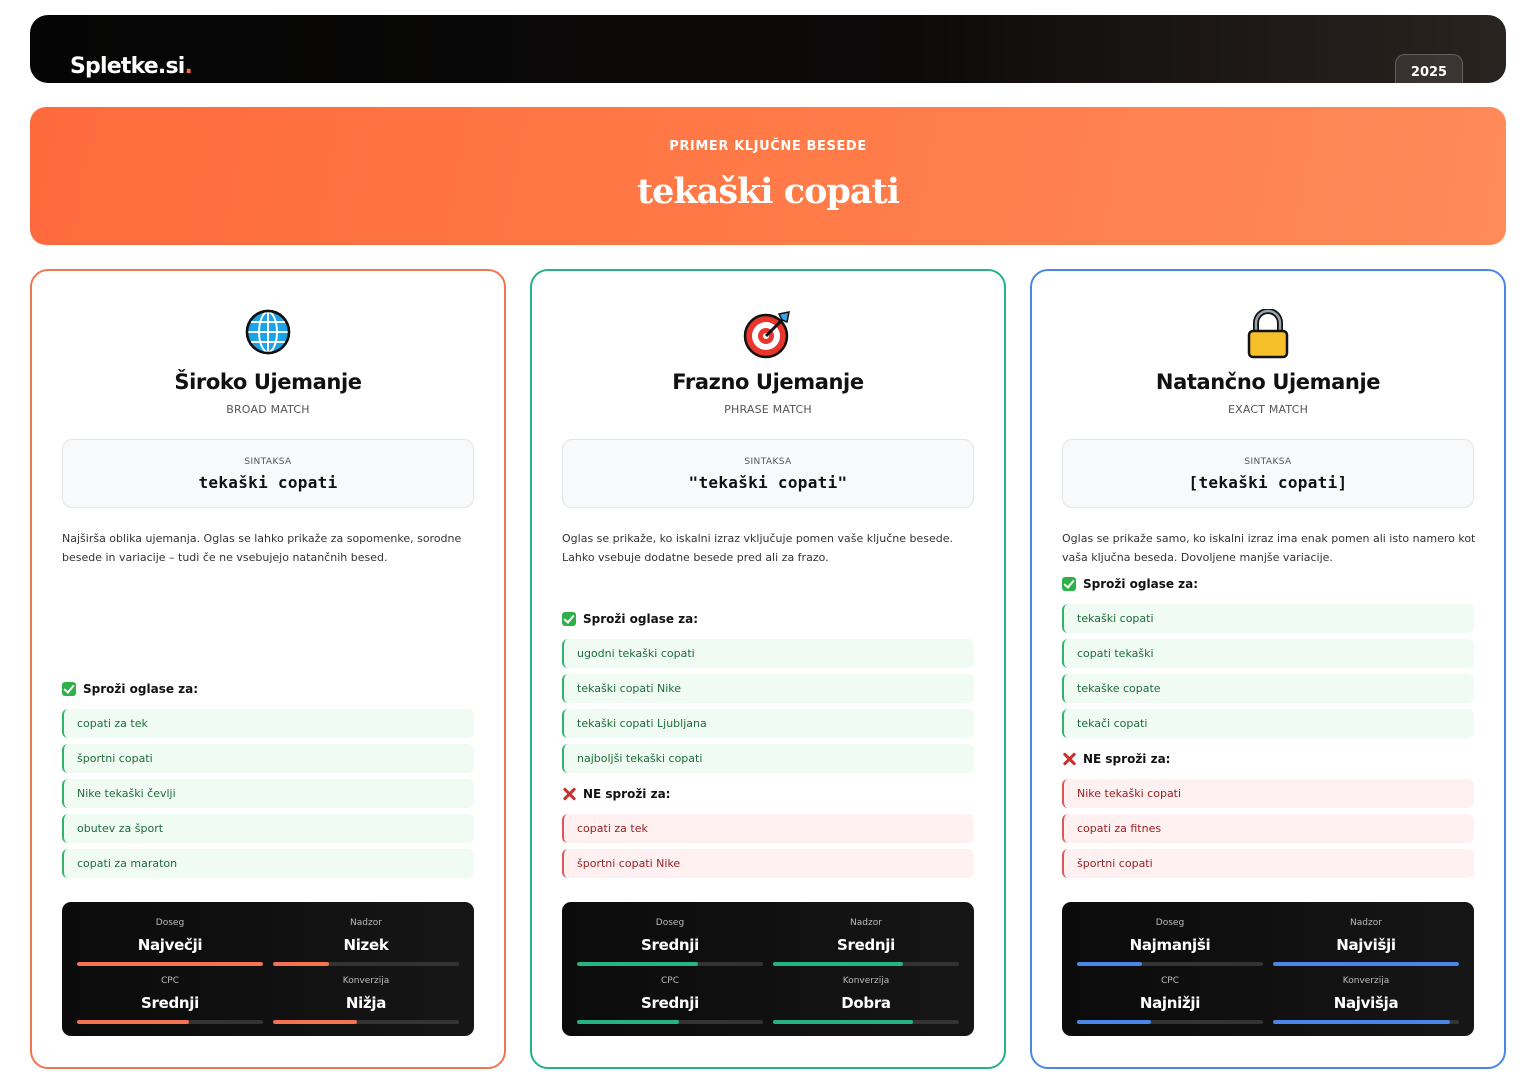  I want to click on keyword-hero: PRIMER KLJUČNE BESEDE tekaški copati, so click(768, 176).